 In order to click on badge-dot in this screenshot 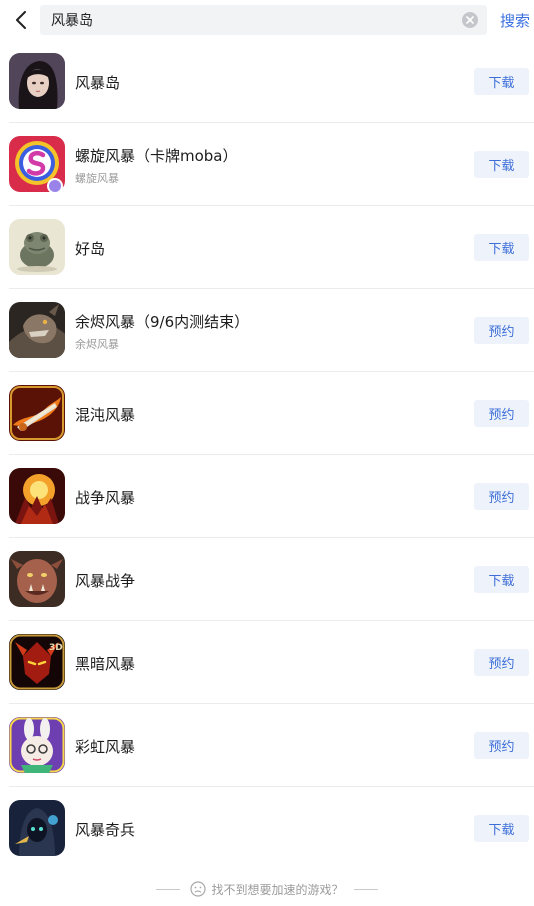, I will do `click(55, 186)`.